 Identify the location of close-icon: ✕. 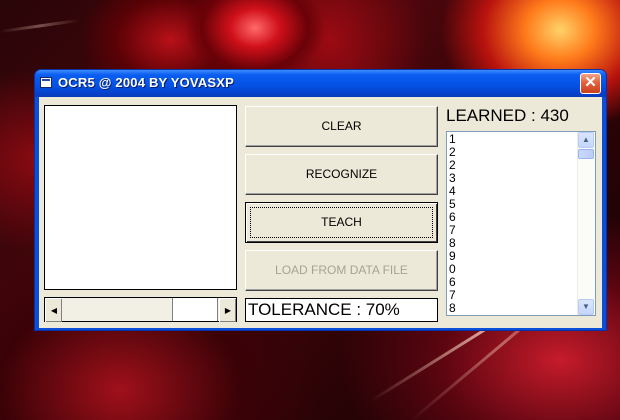
(590, 82).